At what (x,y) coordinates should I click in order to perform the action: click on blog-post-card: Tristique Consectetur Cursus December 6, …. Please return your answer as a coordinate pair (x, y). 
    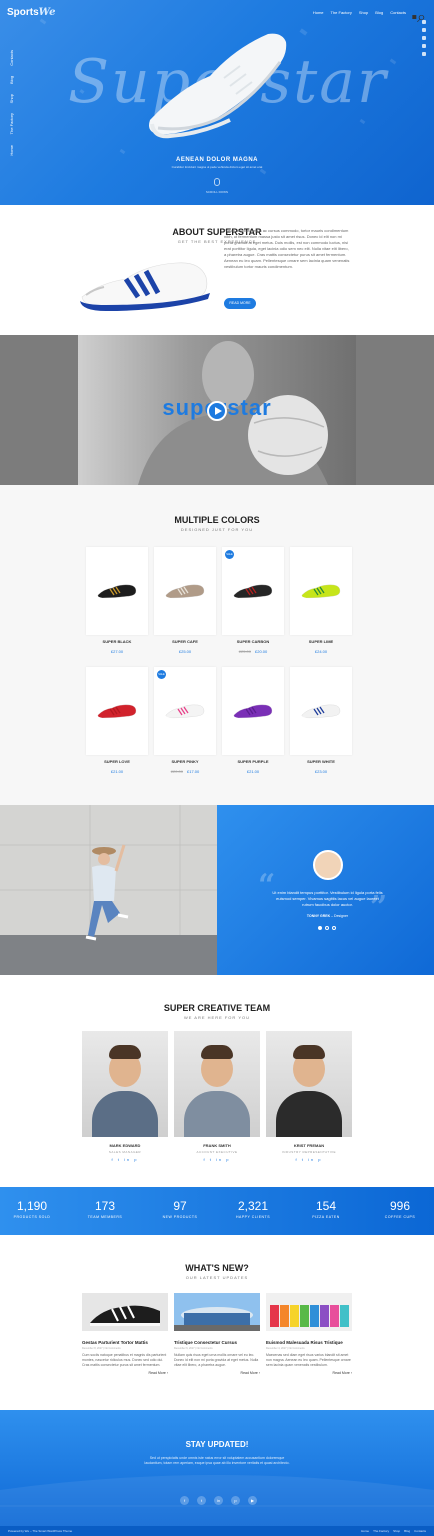
    Looking at the image, I should click on (217, 1334).